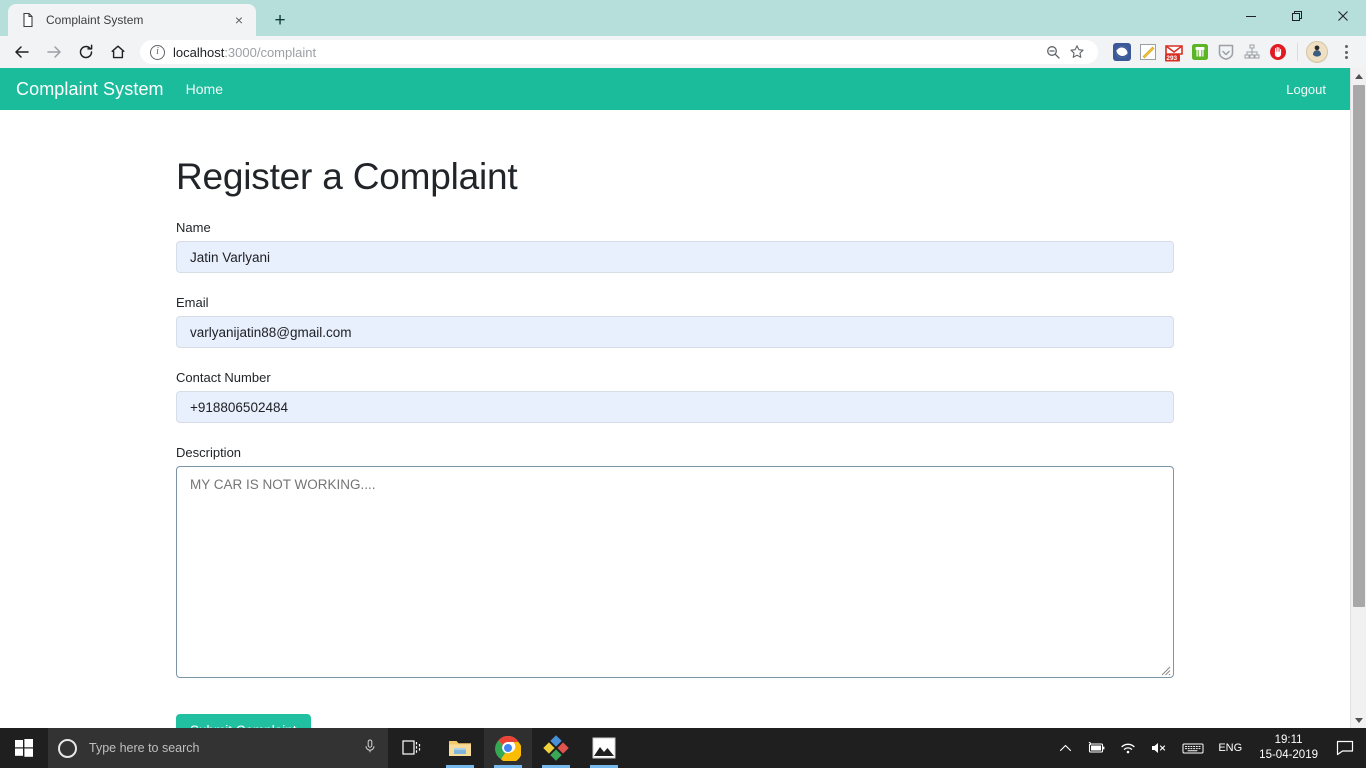  Describe the element at coordinates (209, 452) in the screenshot. I see `label-description: Description` at that location.